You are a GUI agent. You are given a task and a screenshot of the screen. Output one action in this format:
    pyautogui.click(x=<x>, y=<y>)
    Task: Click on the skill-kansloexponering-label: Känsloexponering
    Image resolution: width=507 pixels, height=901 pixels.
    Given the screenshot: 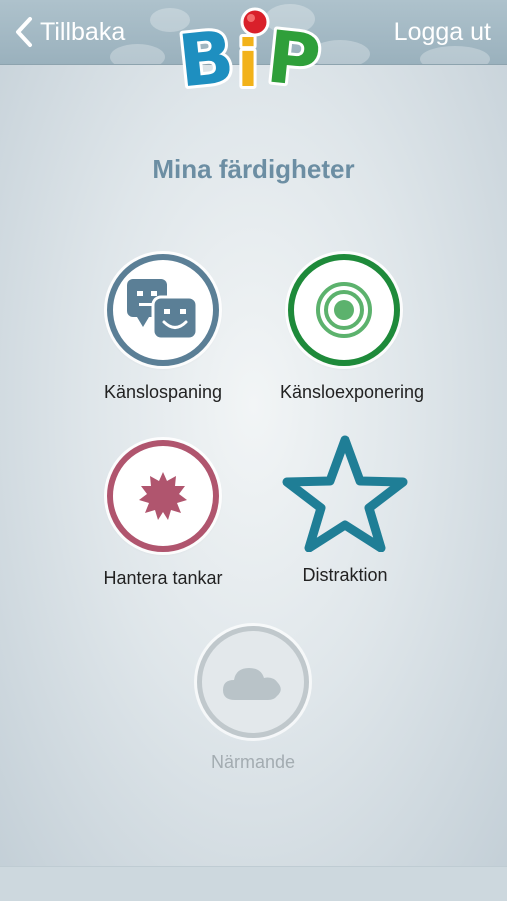 What is the action you would take?
    pyautogui.click(x=352, y=392)
    